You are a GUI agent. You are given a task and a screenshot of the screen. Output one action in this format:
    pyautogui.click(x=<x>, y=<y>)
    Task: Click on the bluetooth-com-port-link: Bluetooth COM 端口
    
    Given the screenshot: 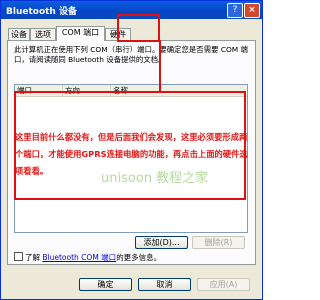 What is the action you would take?
    pyautogui.click(x=79, y=257)
    